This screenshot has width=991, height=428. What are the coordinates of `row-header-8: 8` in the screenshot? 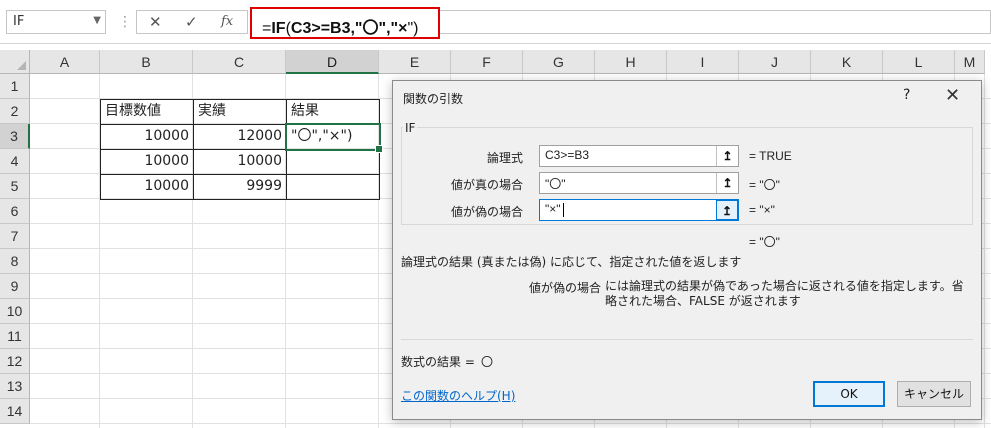 It's located at (15, 261).